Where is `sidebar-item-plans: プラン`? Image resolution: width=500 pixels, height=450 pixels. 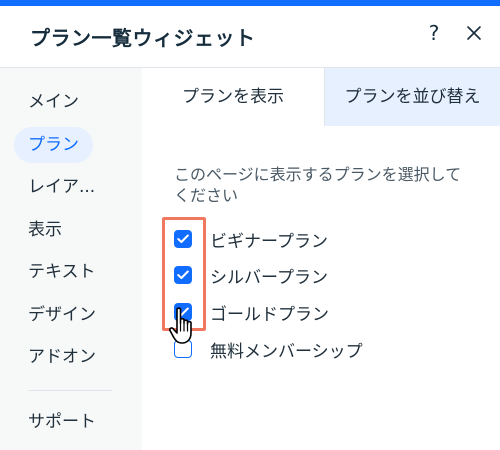
sidebar-item-plans: プラン is located at coordinates (53, 145).